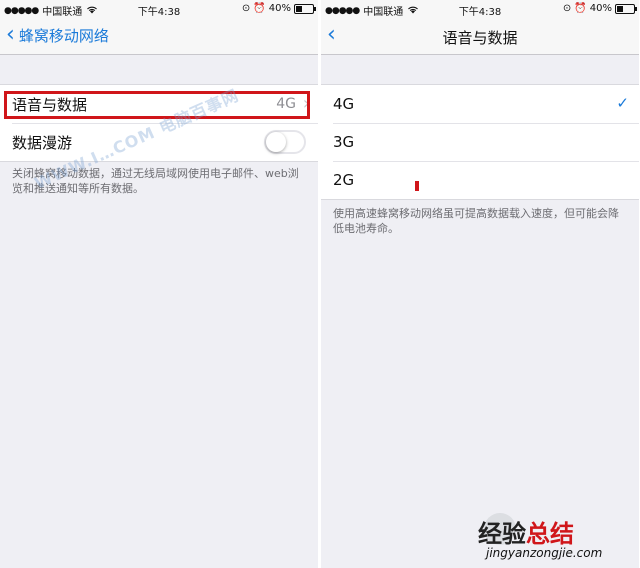 Image resolution: width=640 pixels, height=568 pixels. I want to click on voice-data-label: 语音与数据, so click(50, 104).